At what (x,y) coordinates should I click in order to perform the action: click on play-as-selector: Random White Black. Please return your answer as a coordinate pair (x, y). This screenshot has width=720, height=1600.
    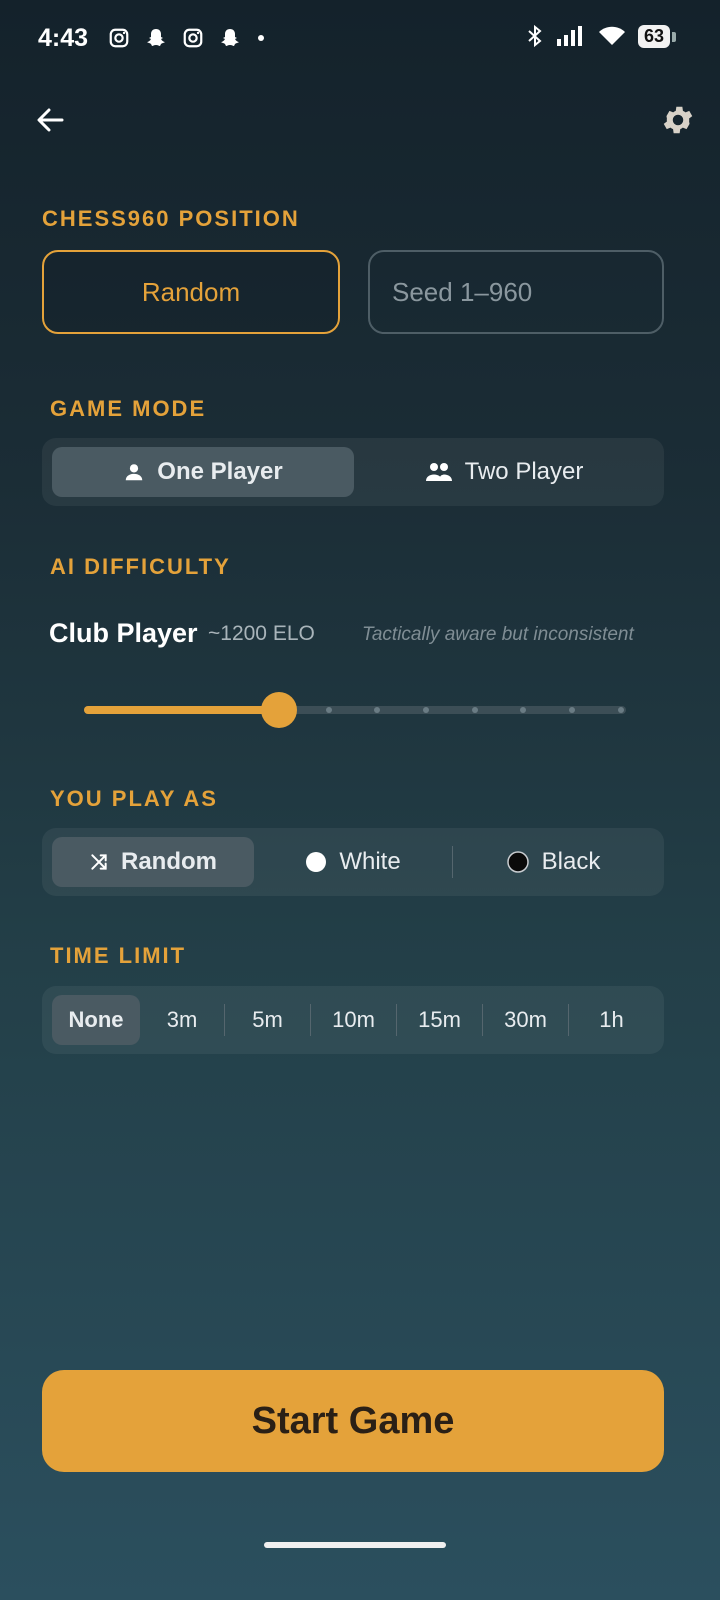
    Looking at the image, I should click on (353, 862).